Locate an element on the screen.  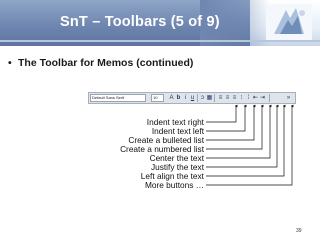
callout-leader-more-buttons is located at coordinates (250, 145).